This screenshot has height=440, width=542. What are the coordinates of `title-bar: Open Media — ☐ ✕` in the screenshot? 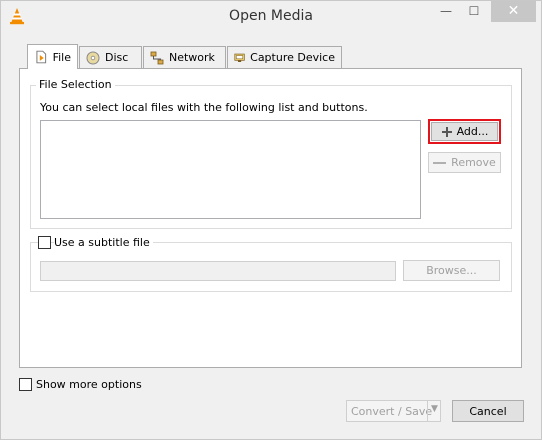 It's located at (271, 17).